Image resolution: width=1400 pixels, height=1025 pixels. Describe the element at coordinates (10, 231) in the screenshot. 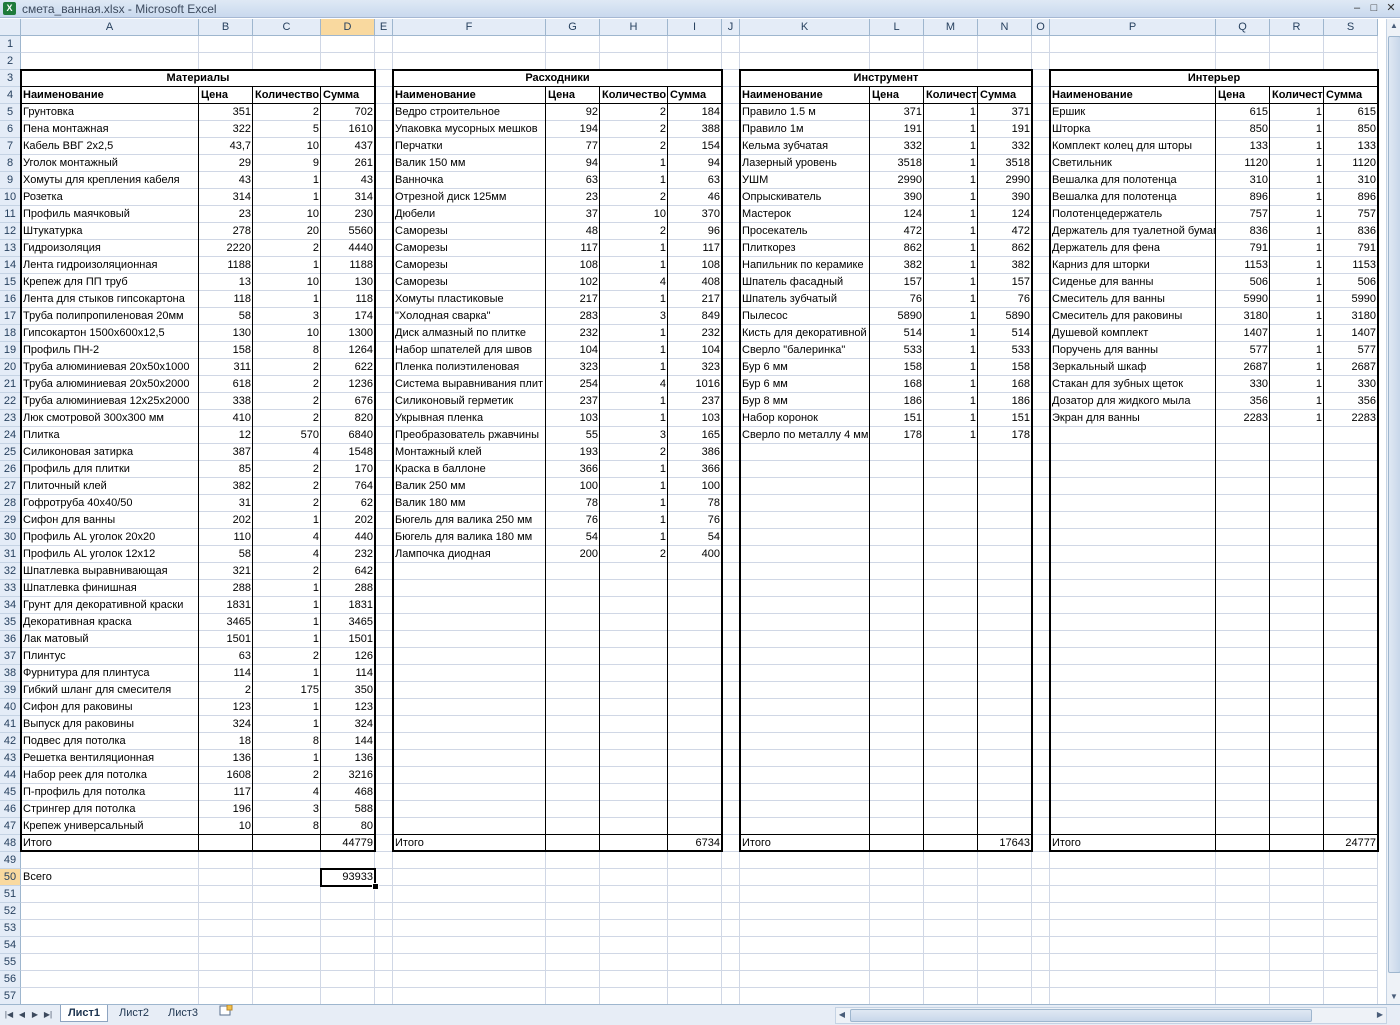

I see `row-header-12: 12` at that location.